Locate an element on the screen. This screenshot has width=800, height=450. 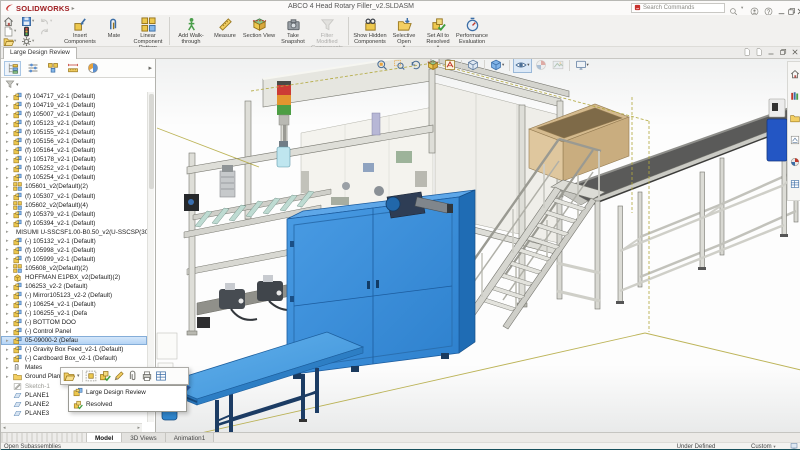
filter-modified-icon is located at coordinates (10, 84).